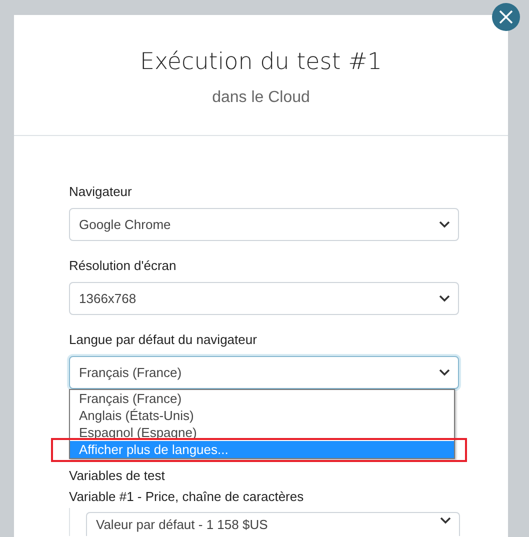 The width and height of the screenshot is (529, 537). I want to click on field-label: Langue par défaut du navigateur, so click(163, 339).